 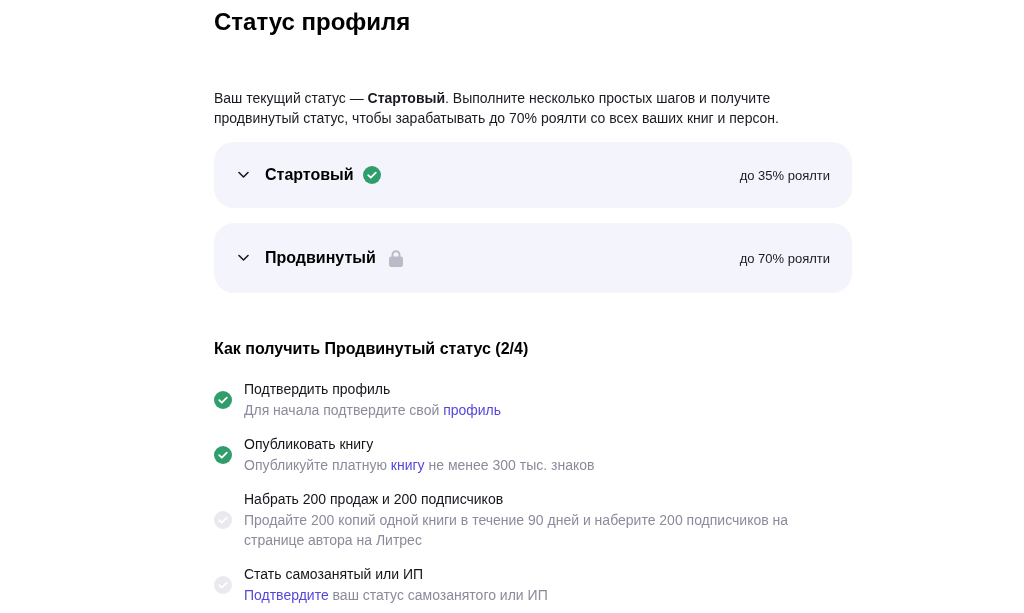 I want to click on step-description: Подтвердите ваш статус самозанятого или ИП, so click(x=396, y=595).